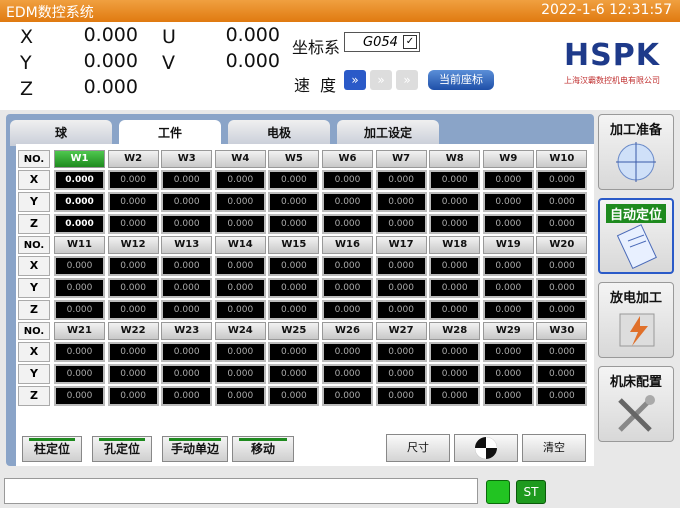 This screenshot has height=508, width=680. Describe the element at coordinates (562, 331) in the screenshot. I see `column-header-w30: W30` at that location.